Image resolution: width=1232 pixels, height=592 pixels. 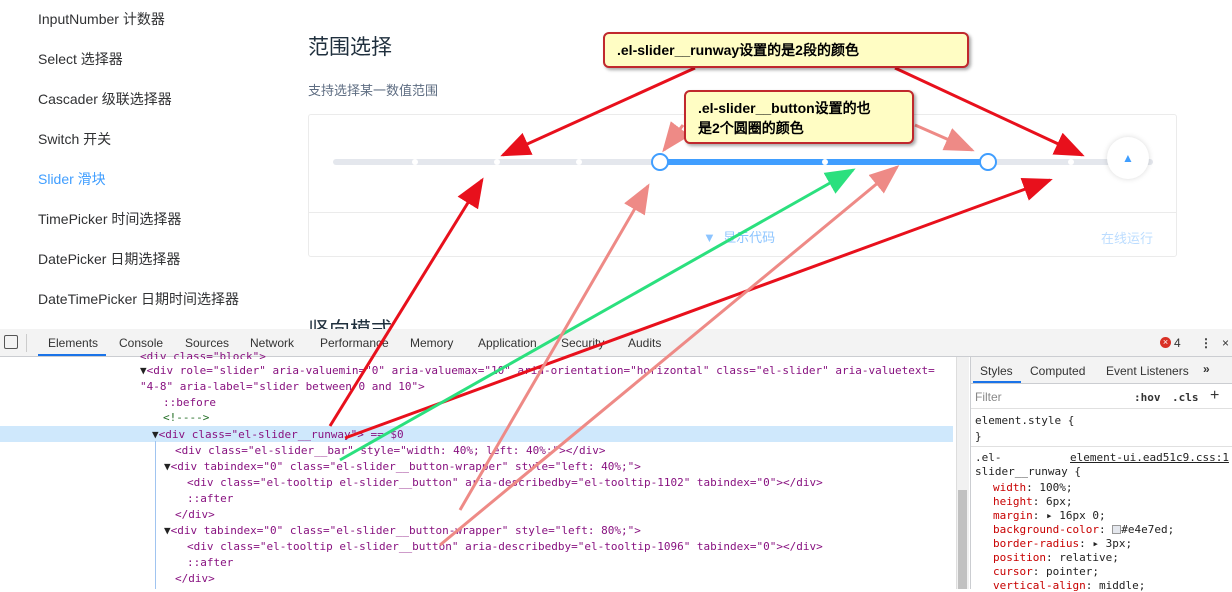 I want to click on callout-button-line: 是2个圆圈的颜色, so click(x=751, y=128).